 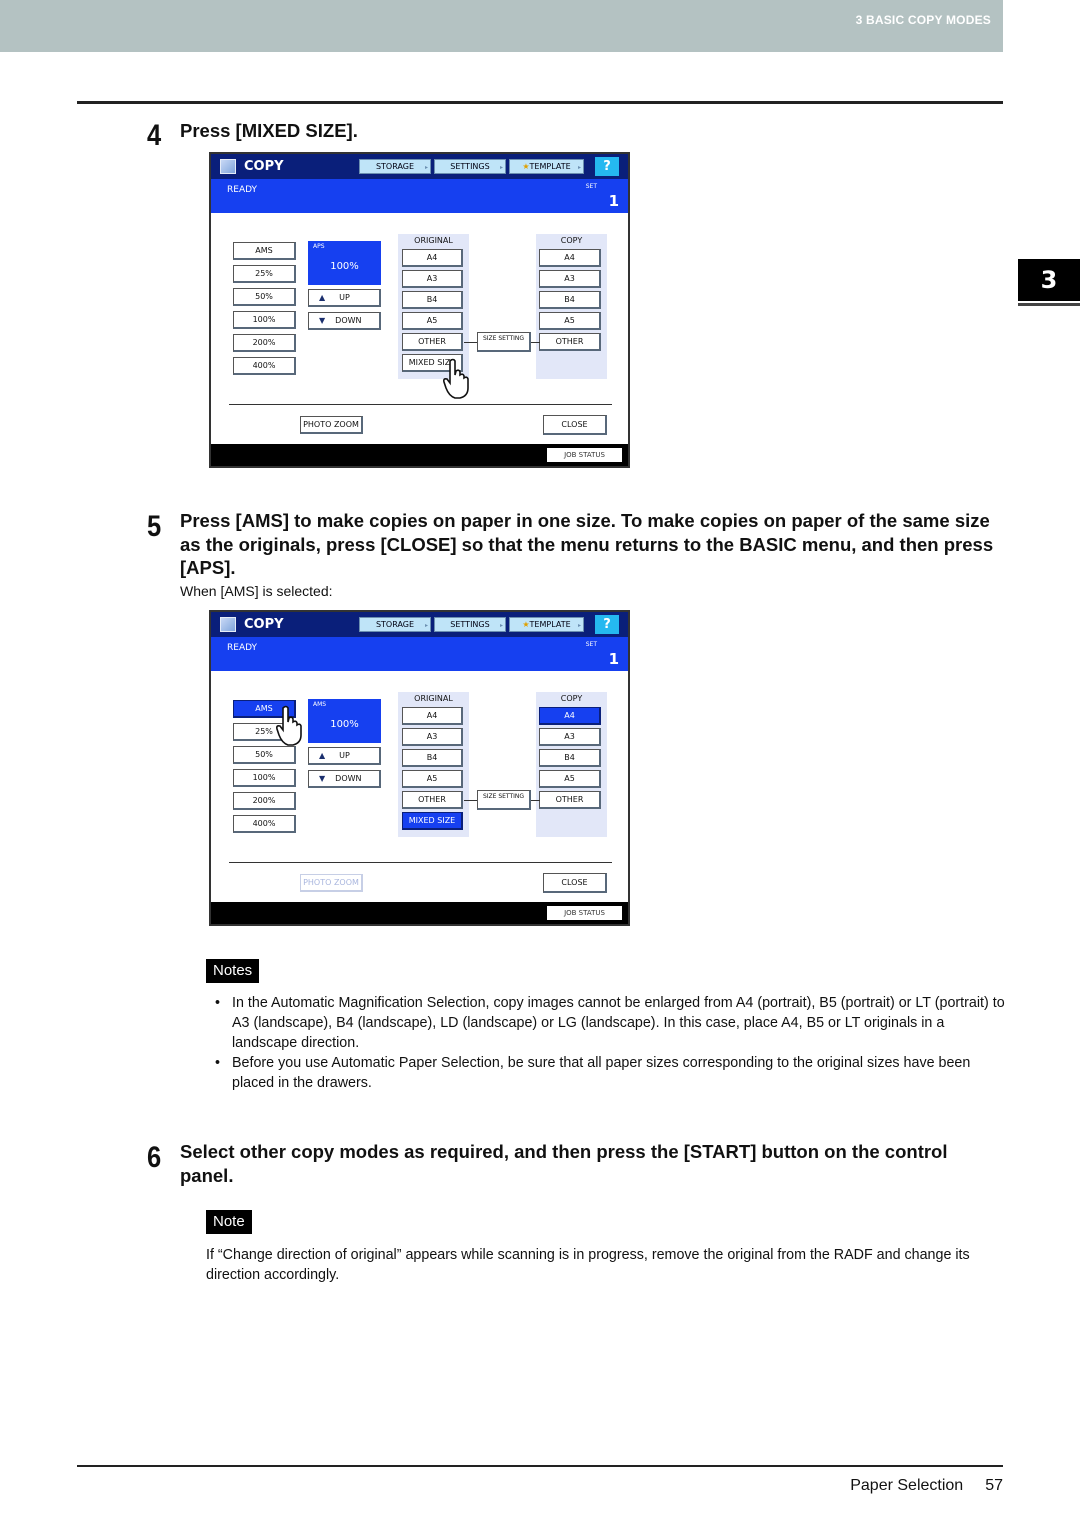 I want to click on chapter-header-band: 3 BASIC COPY MODES, so click(x=501, y=26).